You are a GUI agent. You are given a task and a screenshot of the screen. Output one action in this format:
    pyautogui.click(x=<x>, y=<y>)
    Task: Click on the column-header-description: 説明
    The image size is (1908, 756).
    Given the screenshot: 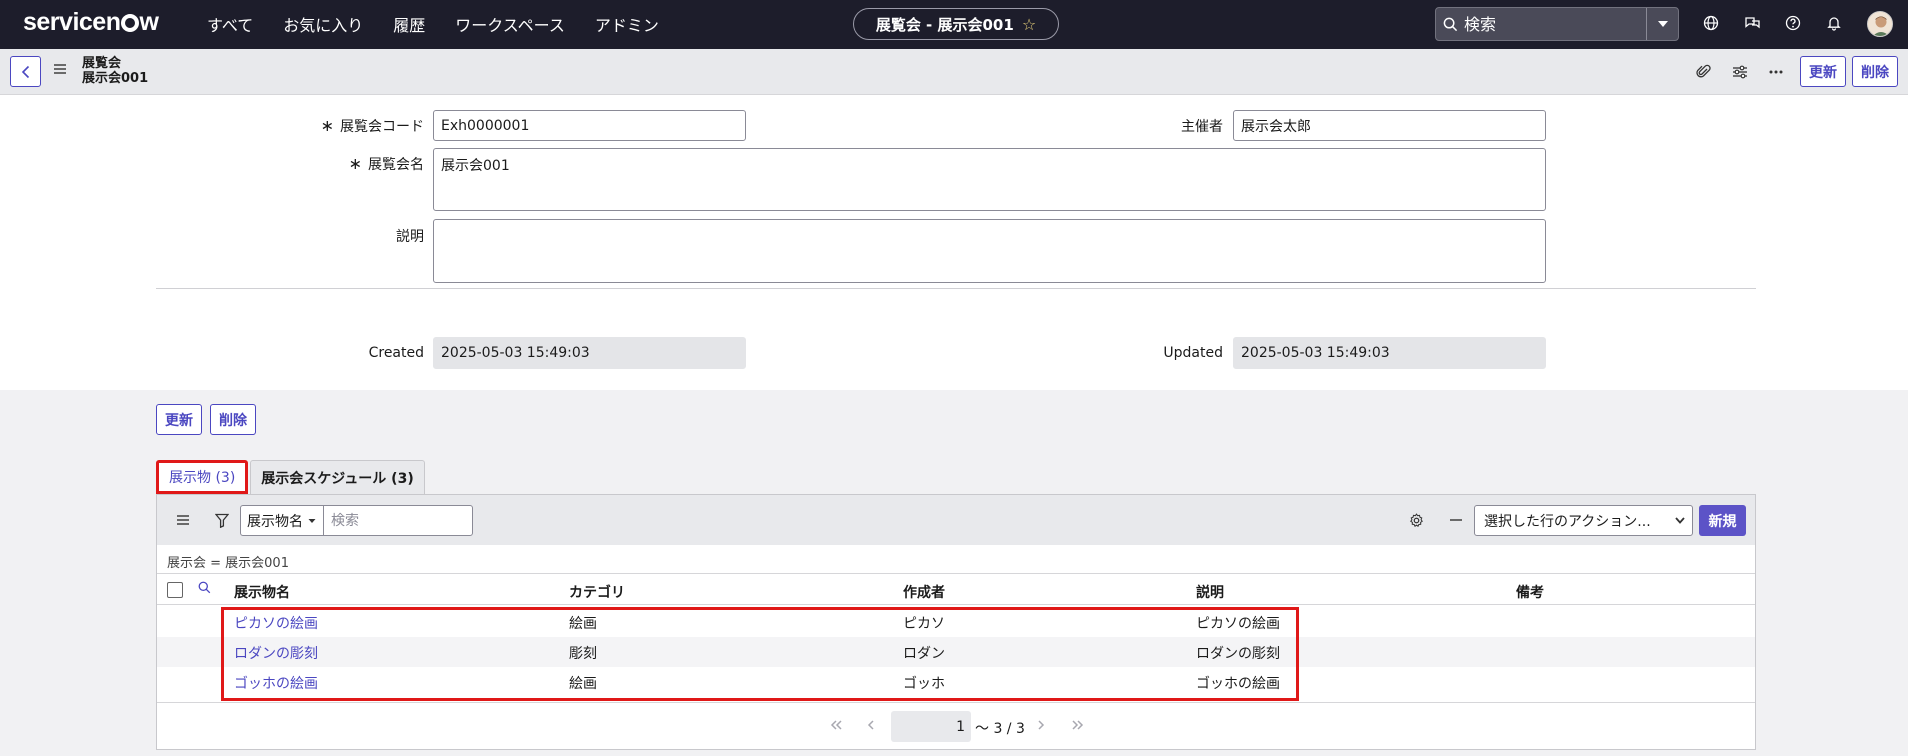 What is the action you would take?
    pyautogui.click(x=1210, y=592)
    